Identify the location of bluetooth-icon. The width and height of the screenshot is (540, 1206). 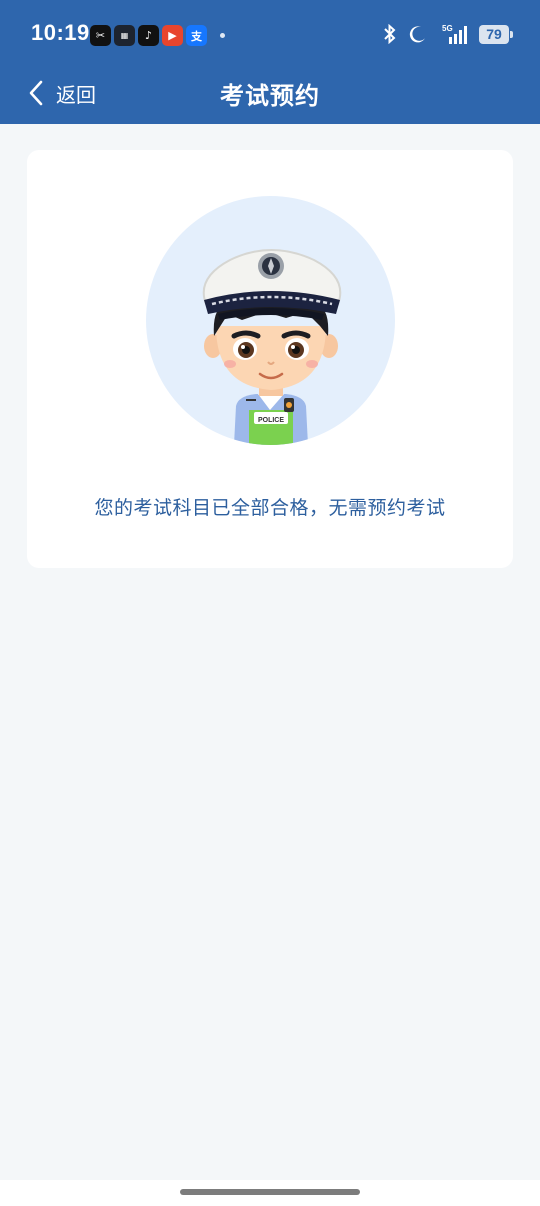
(390, 34).